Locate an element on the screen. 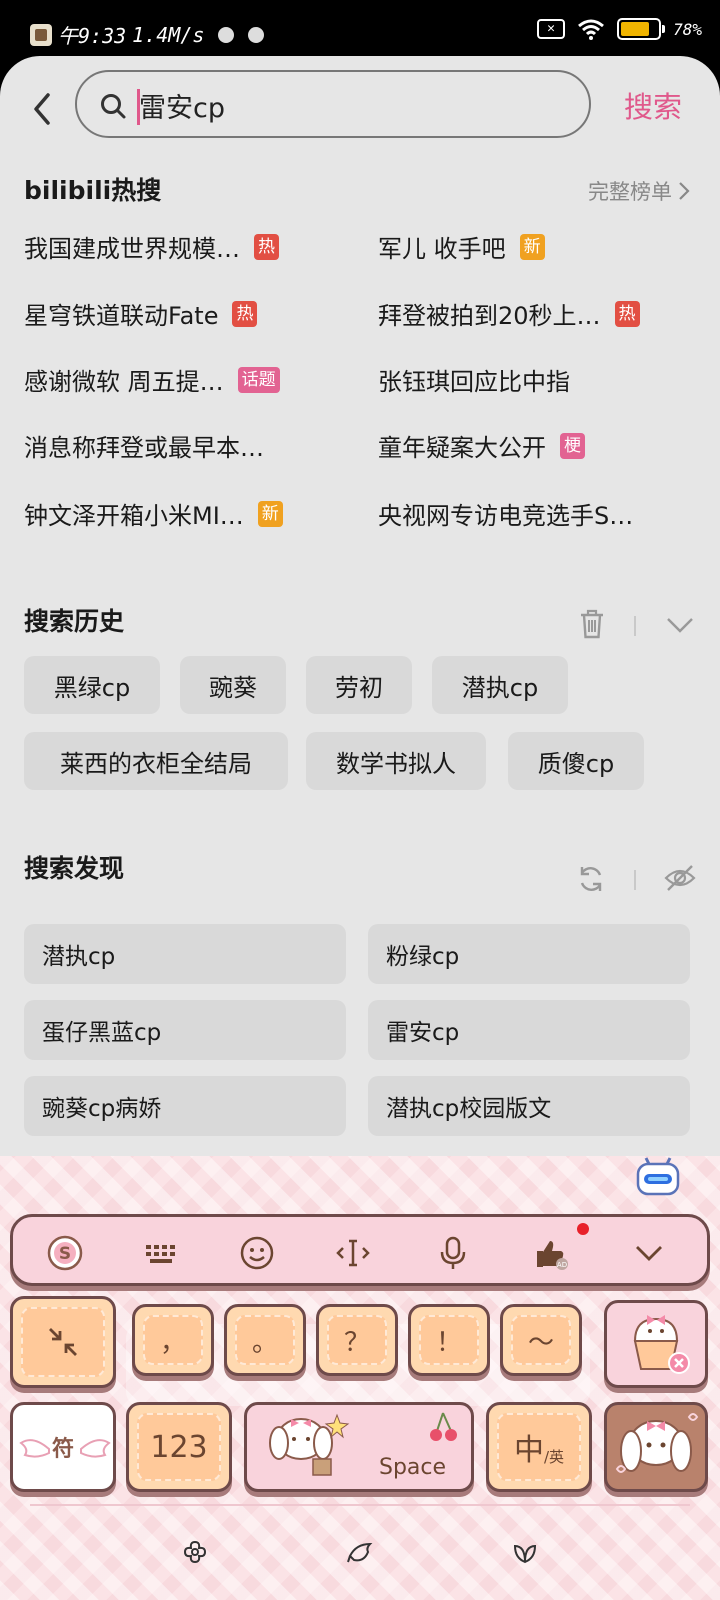 The height and width of the screenshot is (1600, 720). emoji-icon is located at coordinates (257, 1253).